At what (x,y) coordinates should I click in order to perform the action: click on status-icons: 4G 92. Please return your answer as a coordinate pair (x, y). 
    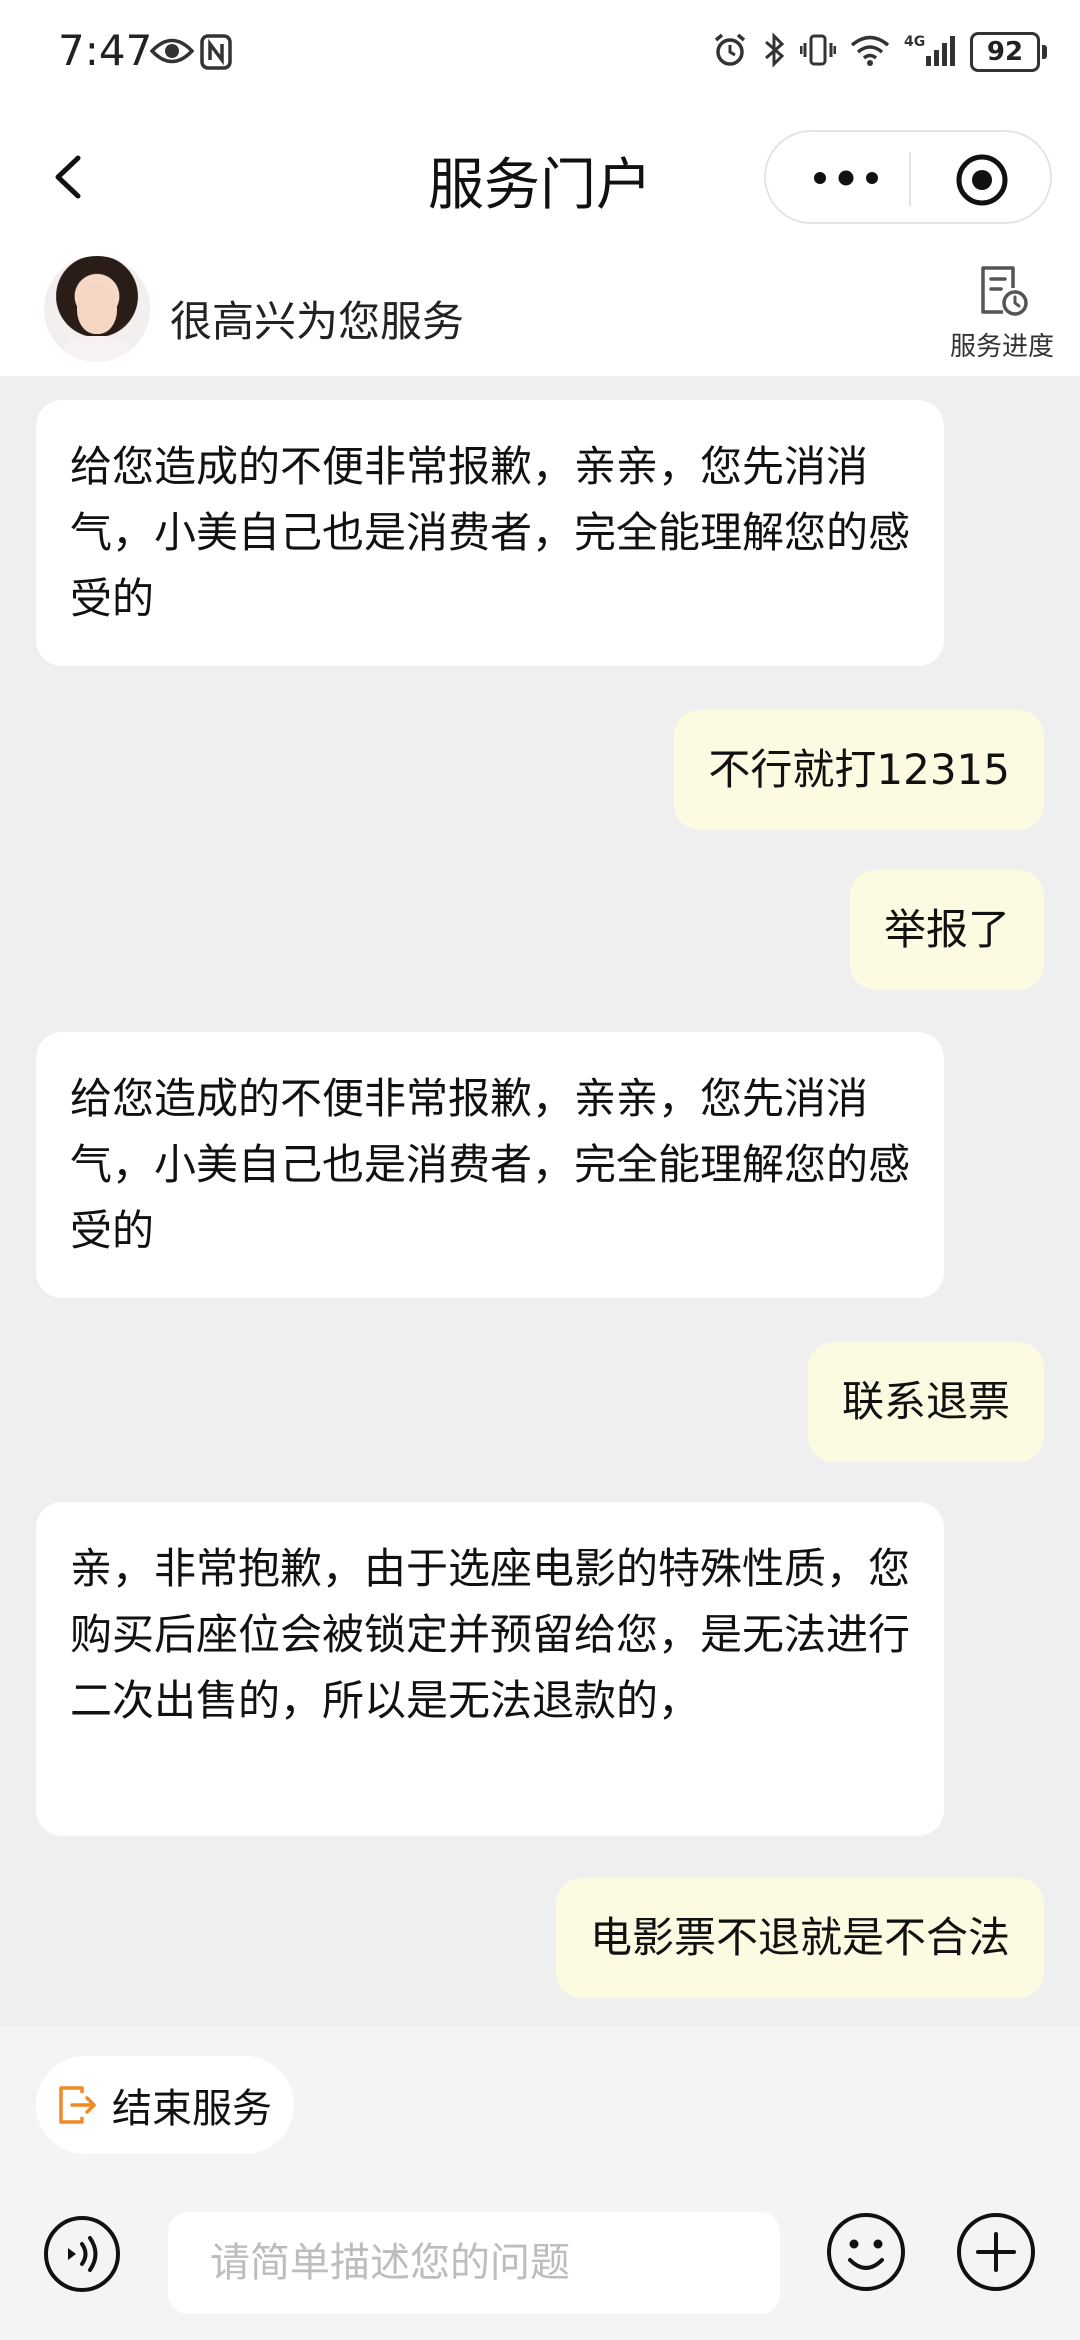
    Looking at the image, I should click on (879, 52).